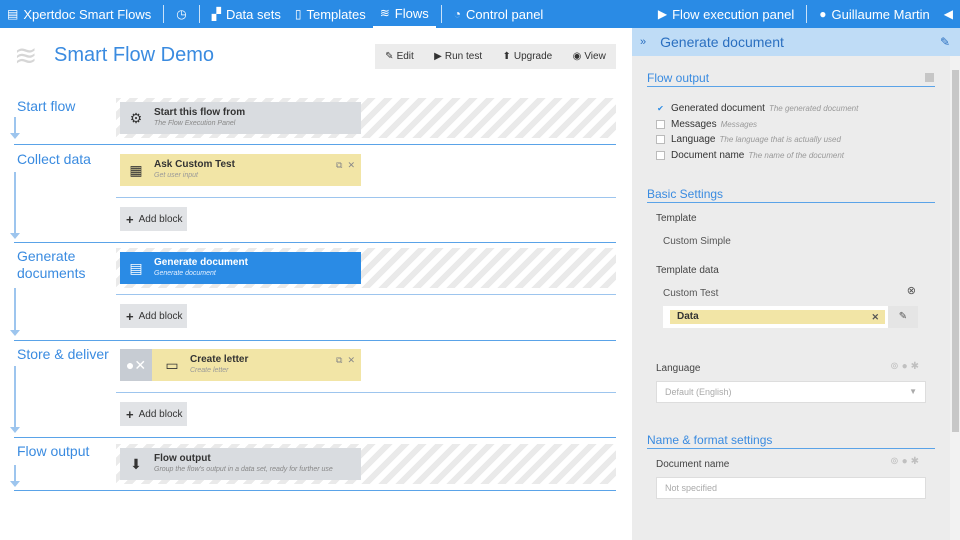 This screenshot has height=540, width=960. Describe the element at coordinates (906, 461) in the screenshot. I see `document-name-field-icons: ⊚●✱` at that location.